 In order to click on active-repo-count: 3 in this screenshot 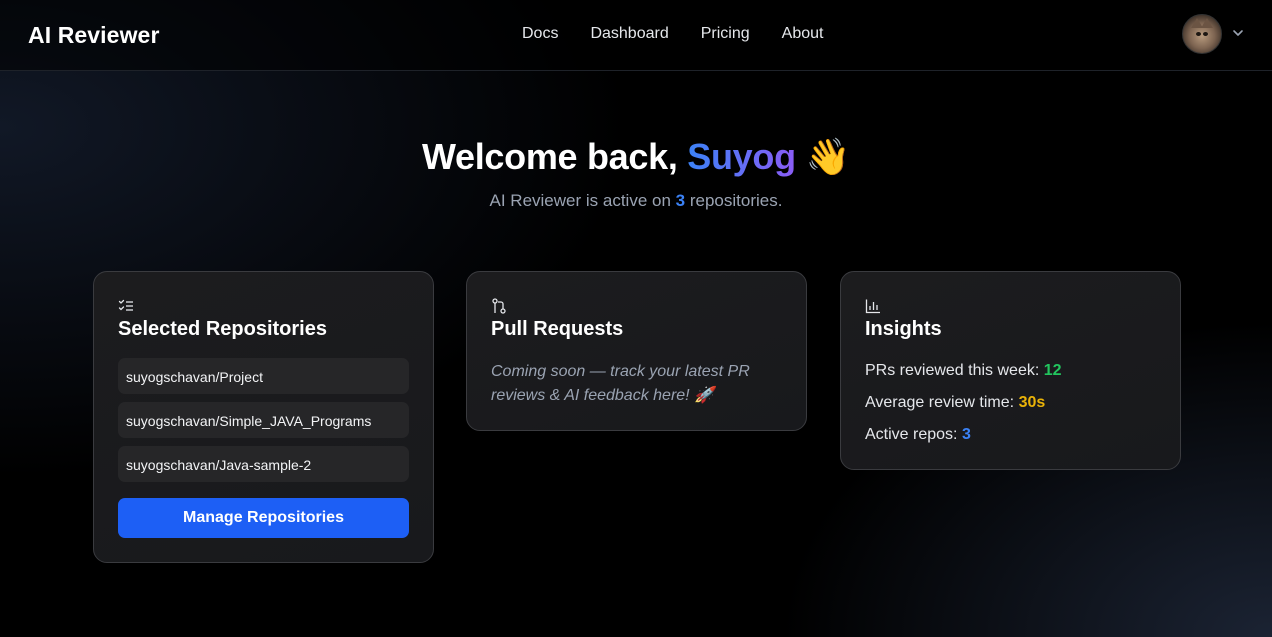, I will do `click(680, 200)`.